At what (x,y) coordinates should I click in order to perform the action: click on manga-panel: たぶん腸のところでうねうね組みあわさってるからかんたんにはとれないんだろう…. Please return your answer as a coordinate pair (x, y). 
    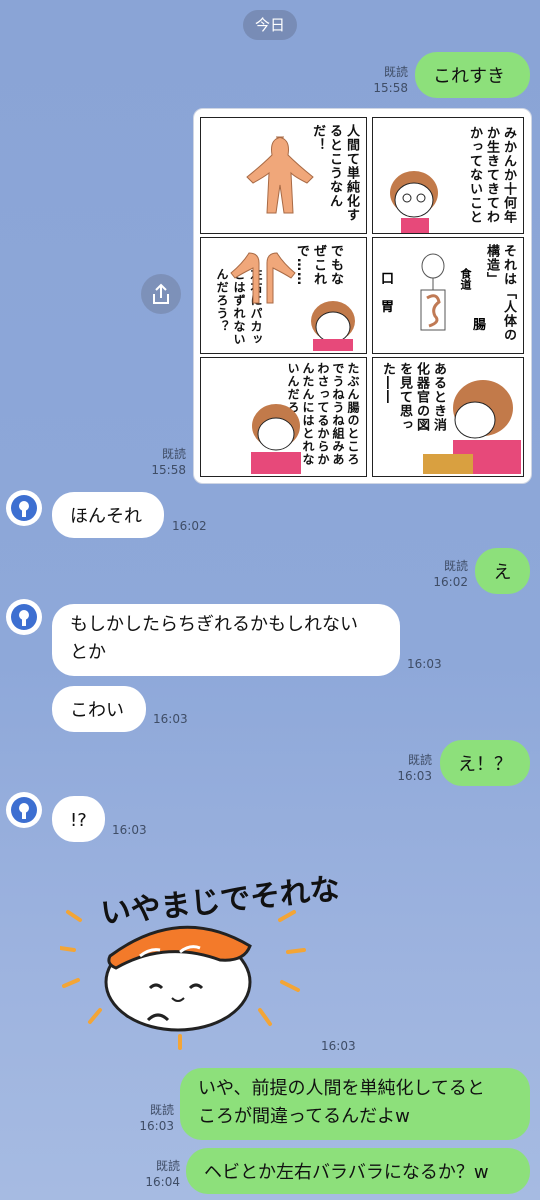
    Looking at the image, I should click on (283, 417).